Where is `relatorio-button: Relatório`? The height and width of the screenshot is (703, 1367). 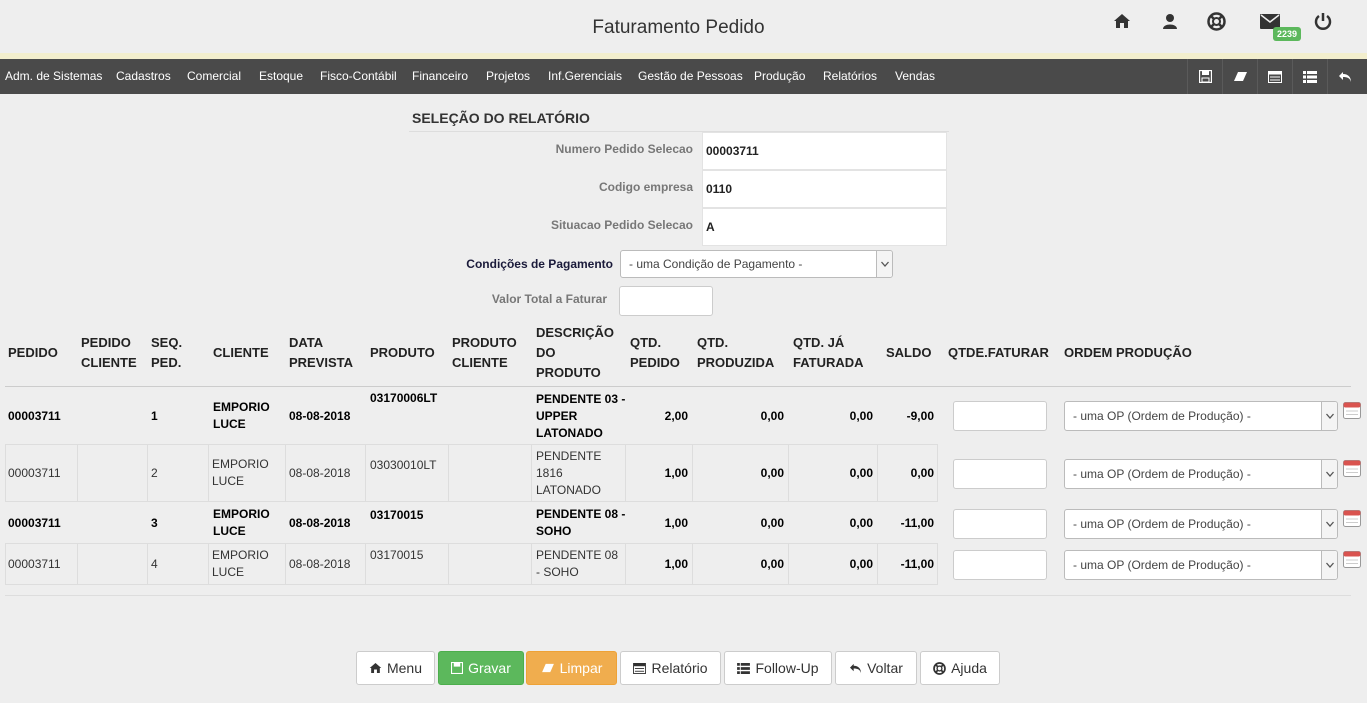 relatorio-button: Relatório is located at coordinates (670, 668).